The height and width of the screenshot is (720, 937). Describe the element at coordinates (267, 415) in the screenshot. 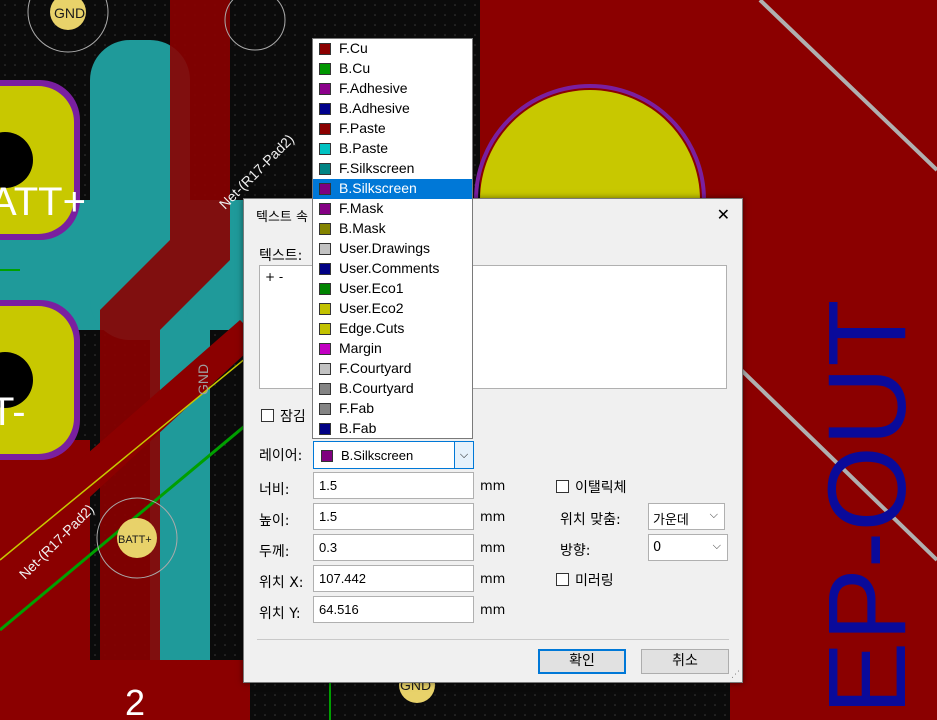

I see `lock-checkbox` at that location.